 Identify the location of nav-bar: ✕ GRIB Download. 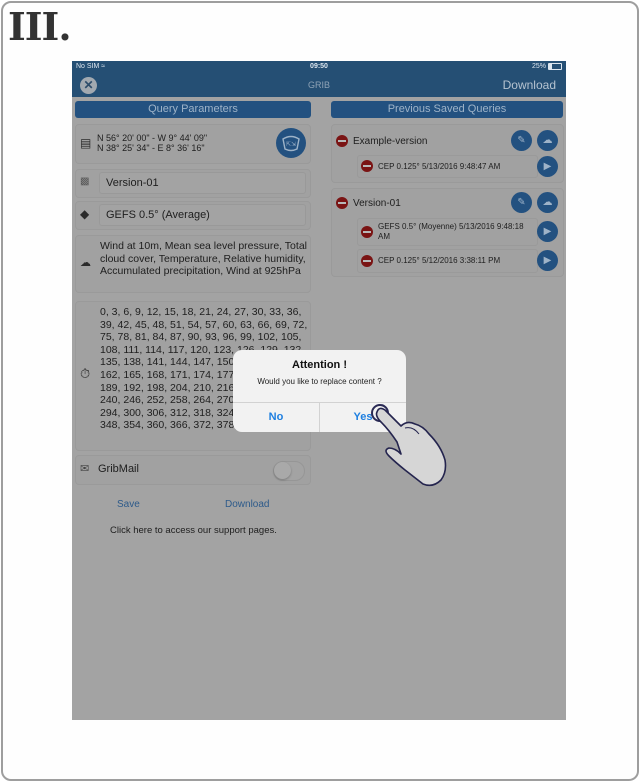
(319, 85).